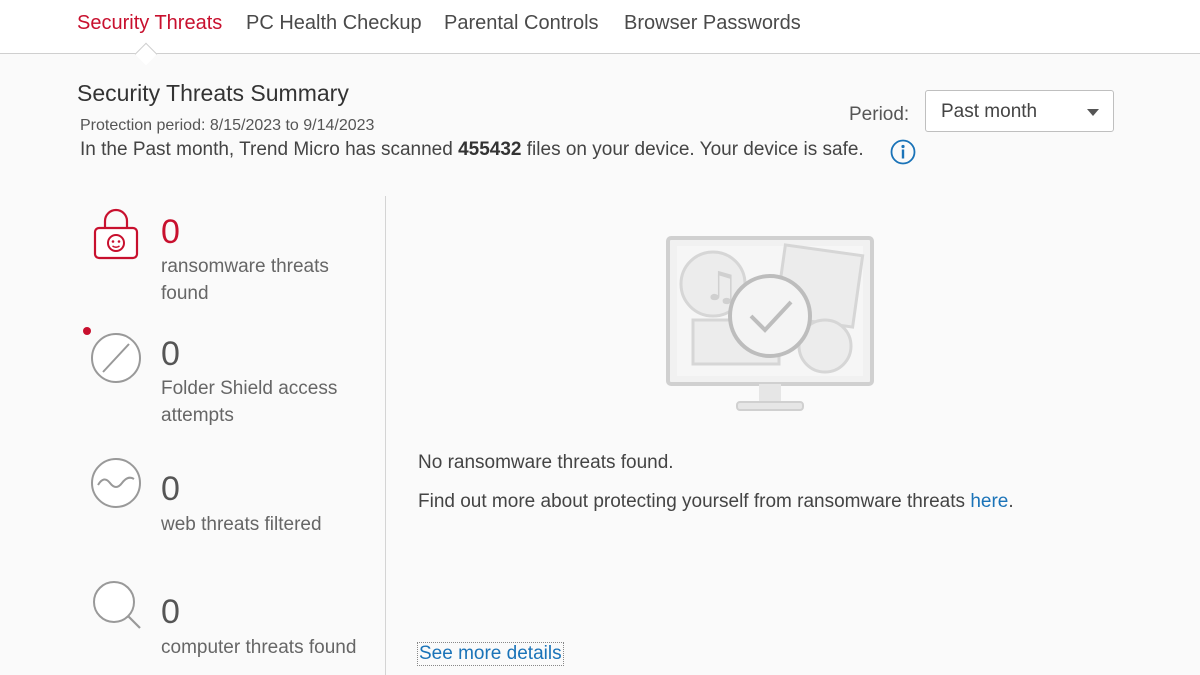 The height and width of the screenshot is (675, 1200). I want to click on more-info-suffix: ., so click(1011, 501).